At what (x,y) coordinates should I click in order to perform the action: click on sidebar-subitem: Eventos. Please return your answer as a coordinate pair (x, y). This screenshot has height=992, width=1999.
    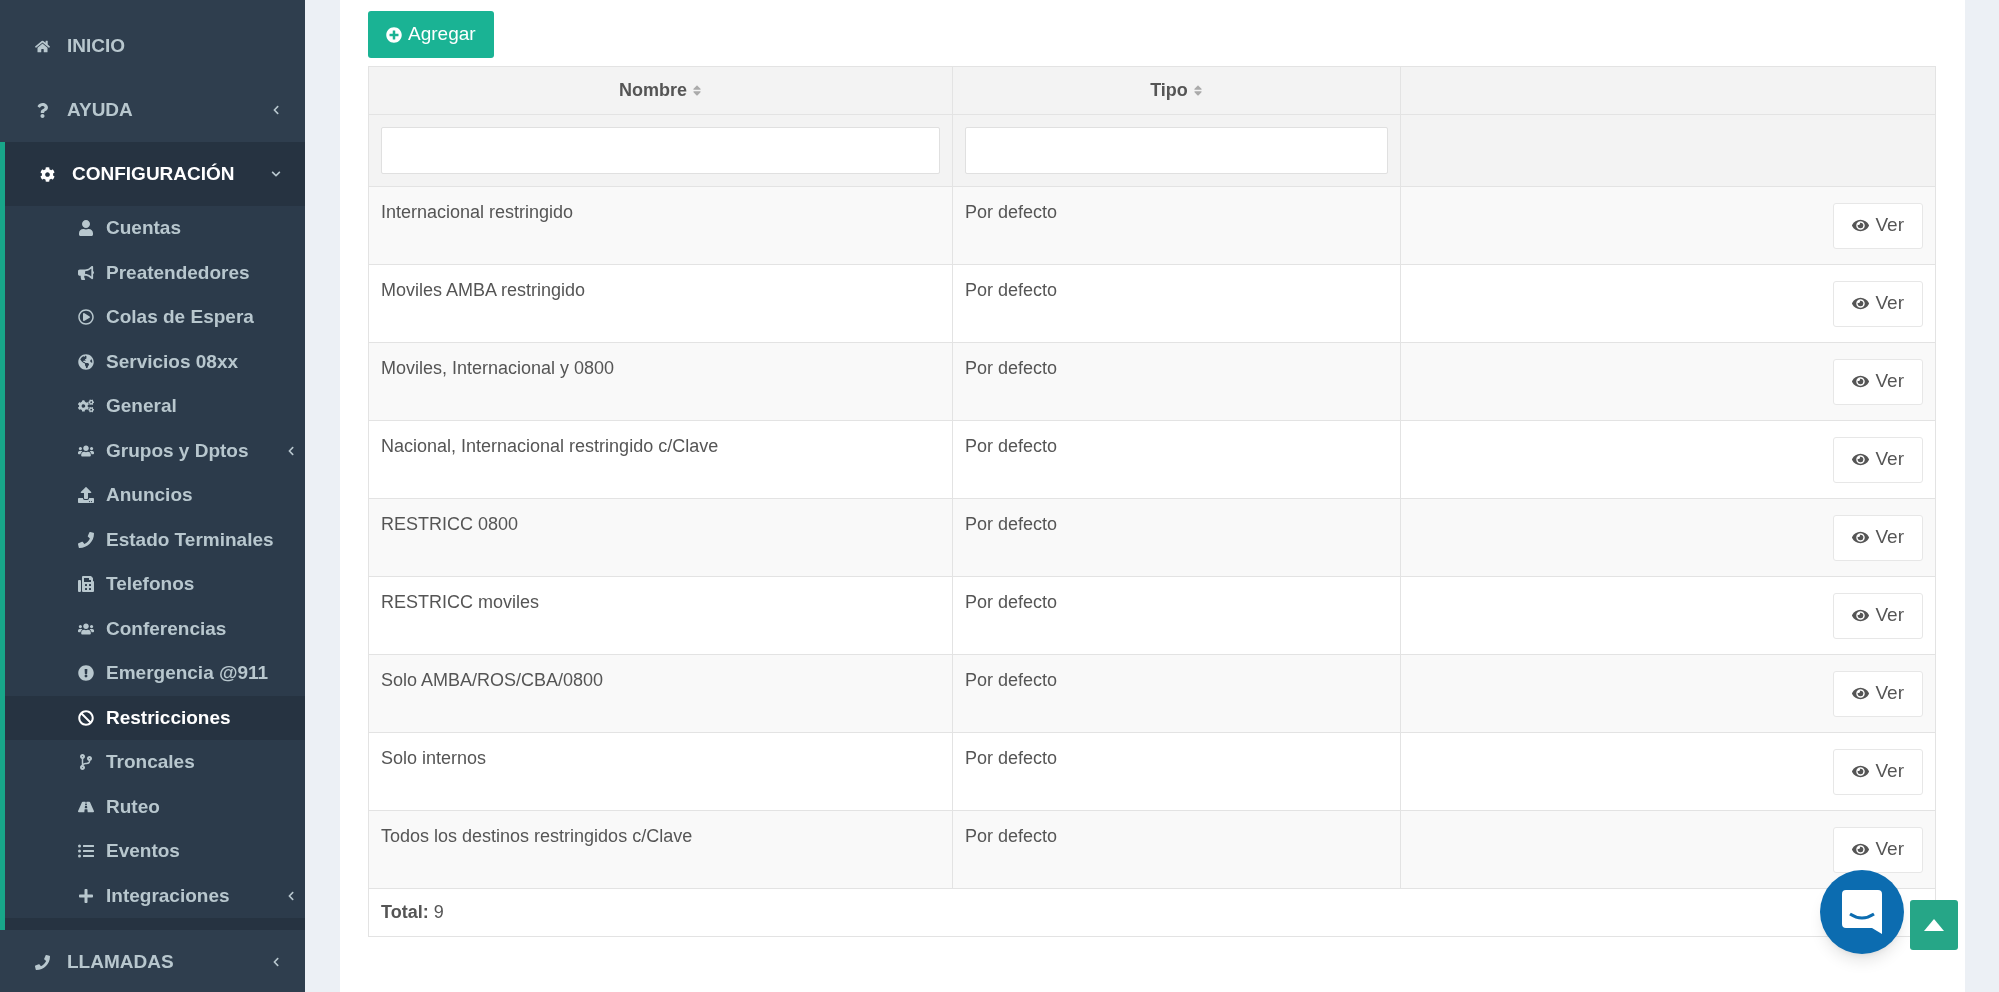
    Looking at the image, I should click on (155, 851).